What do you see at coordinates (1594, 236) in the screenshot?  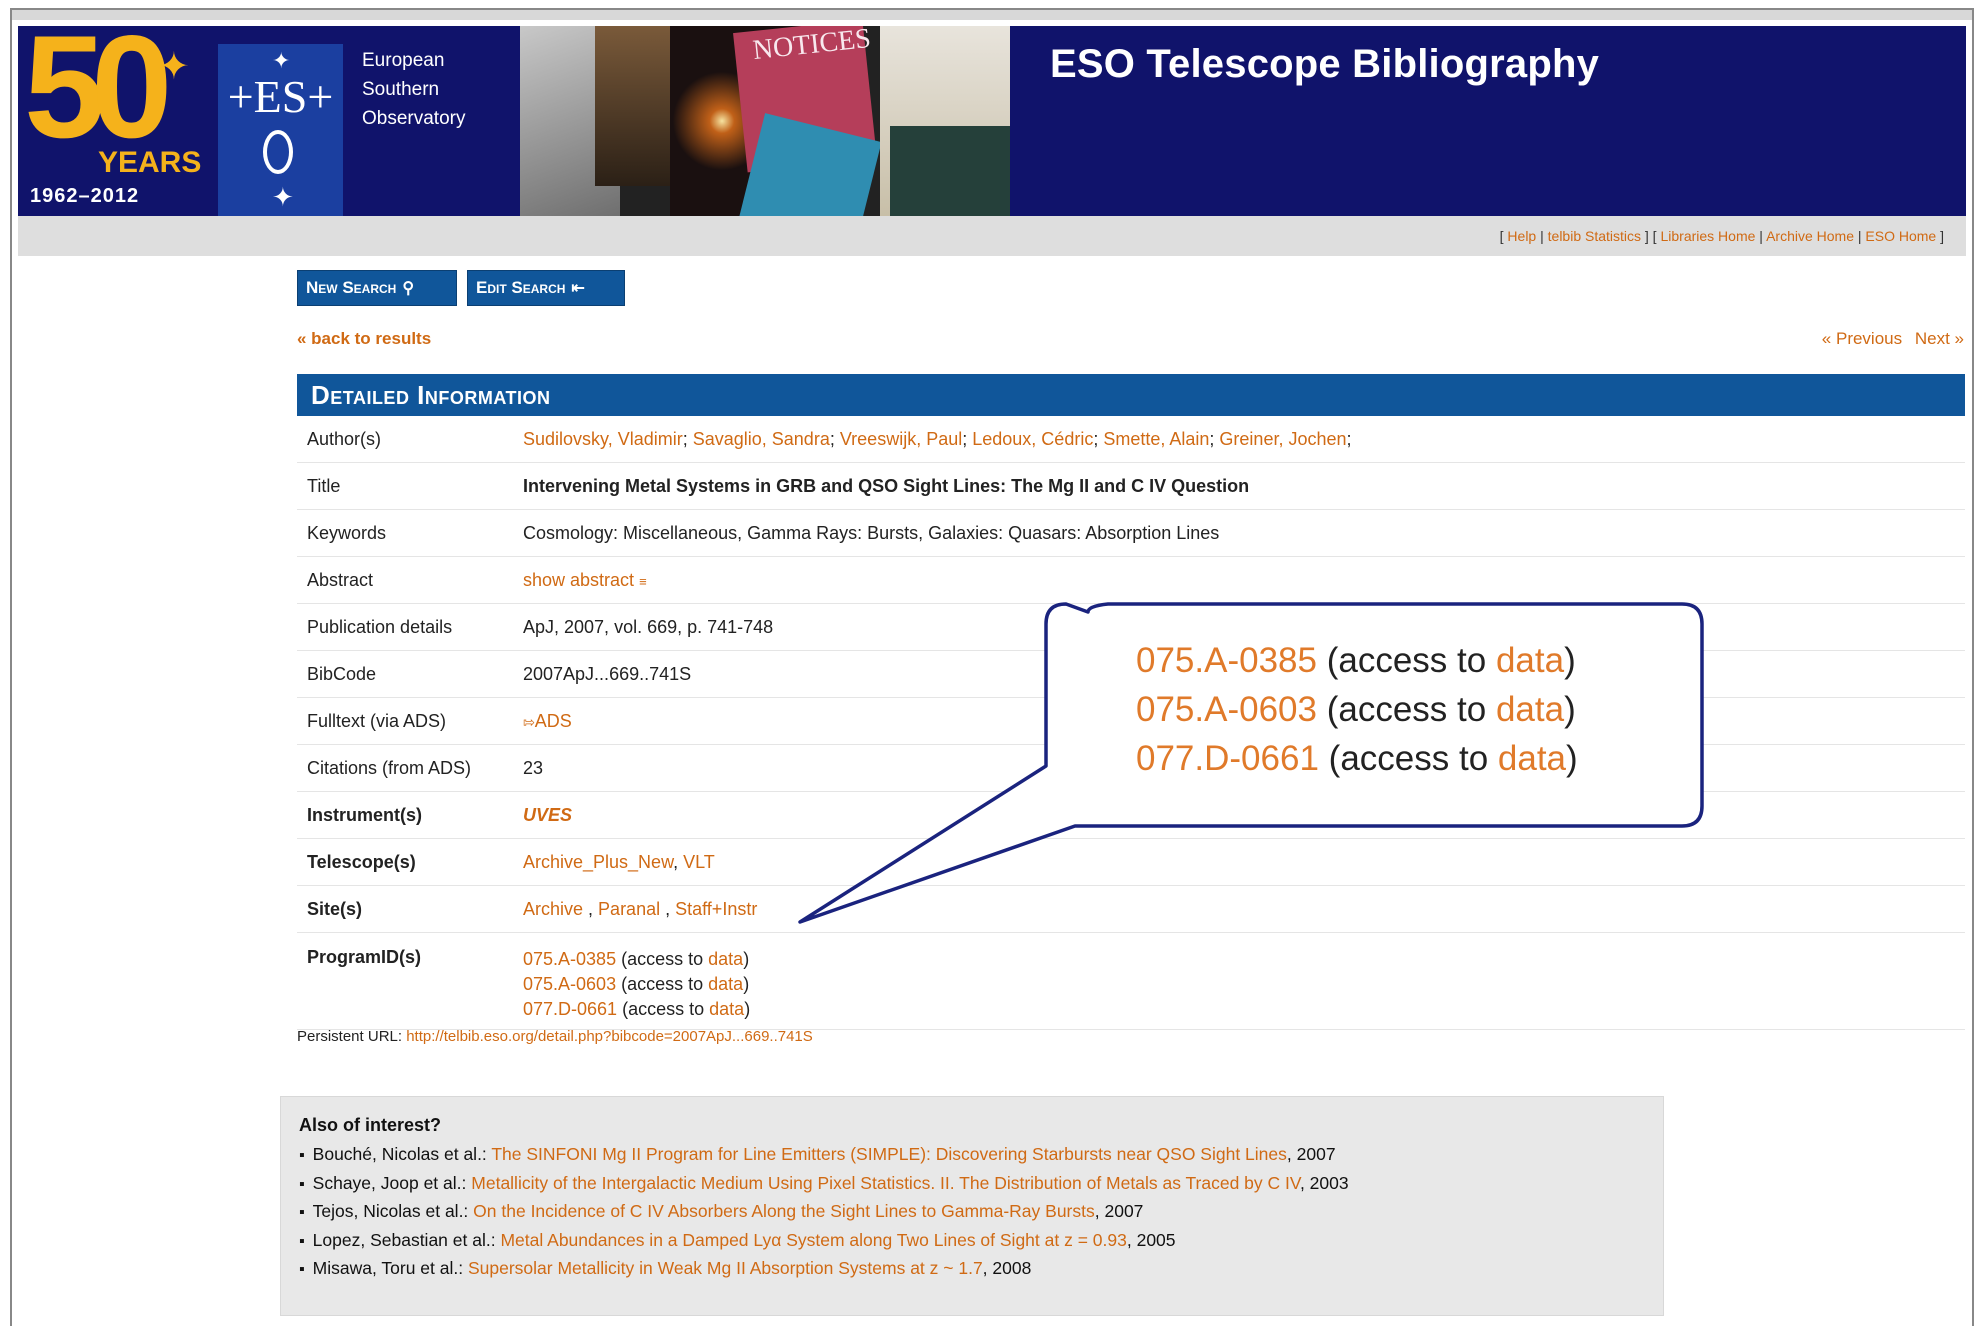 I see `statistics-link: telbib Statistics` at bounding box center [1594, 236].